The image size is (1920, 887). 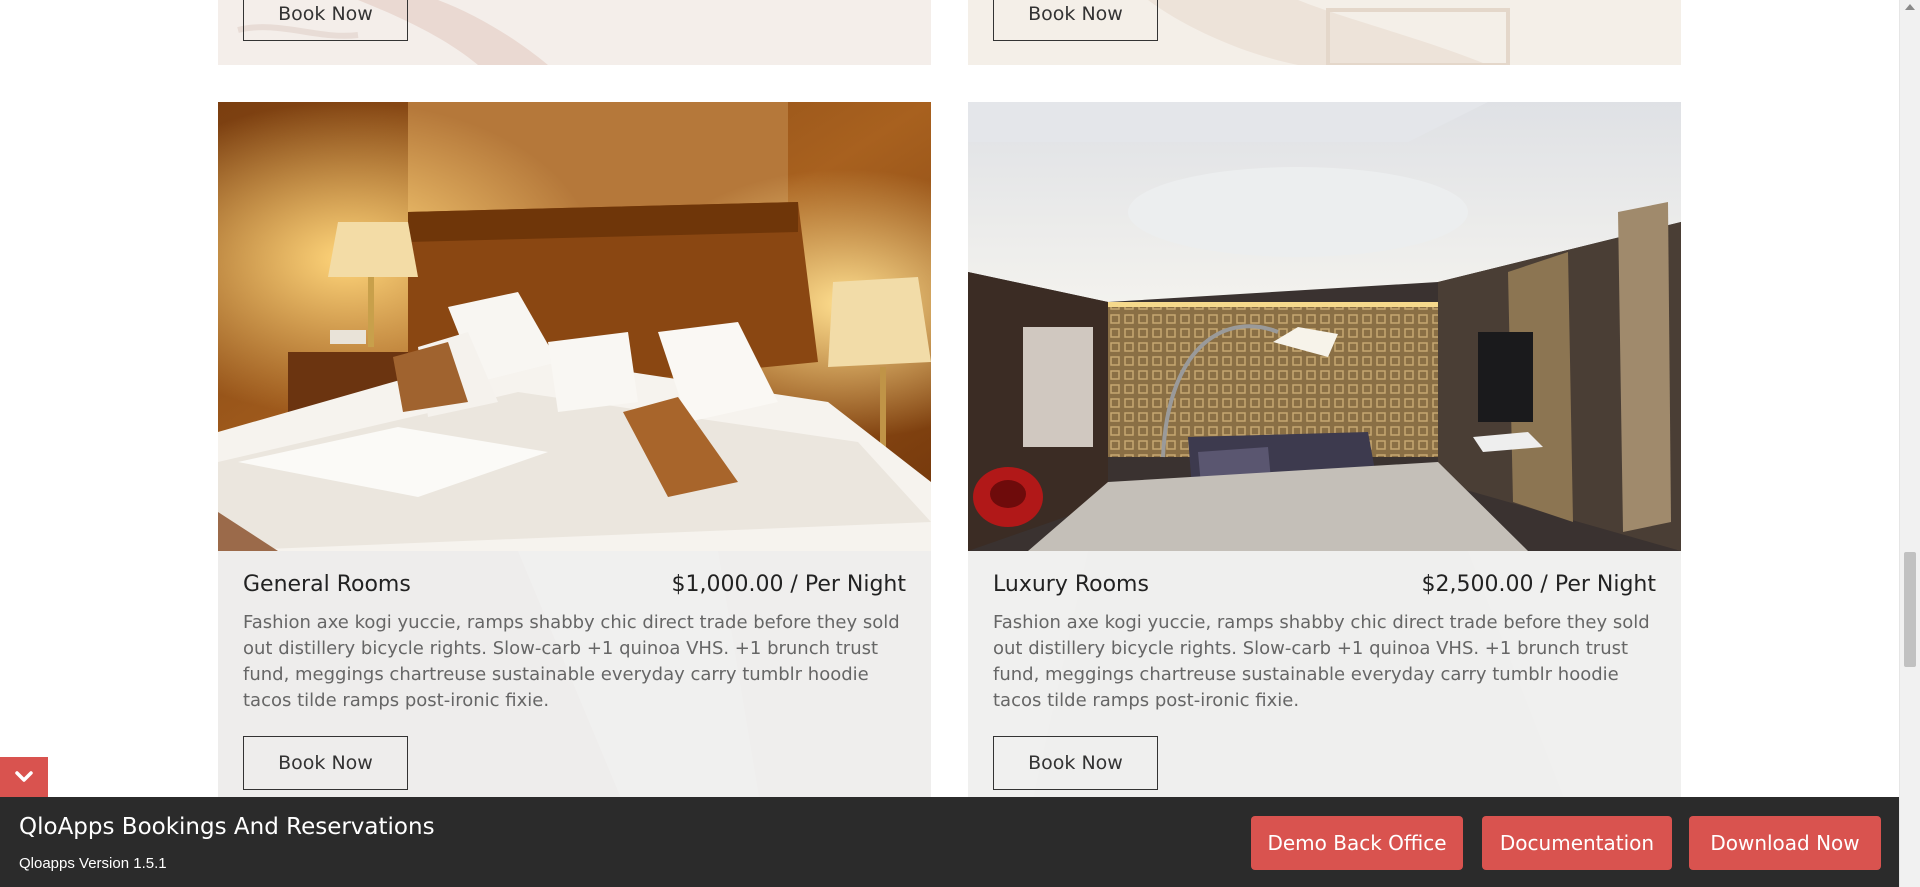 I want to click on book-now-button-luxury: Book Now, so click(x=1075, y=763).